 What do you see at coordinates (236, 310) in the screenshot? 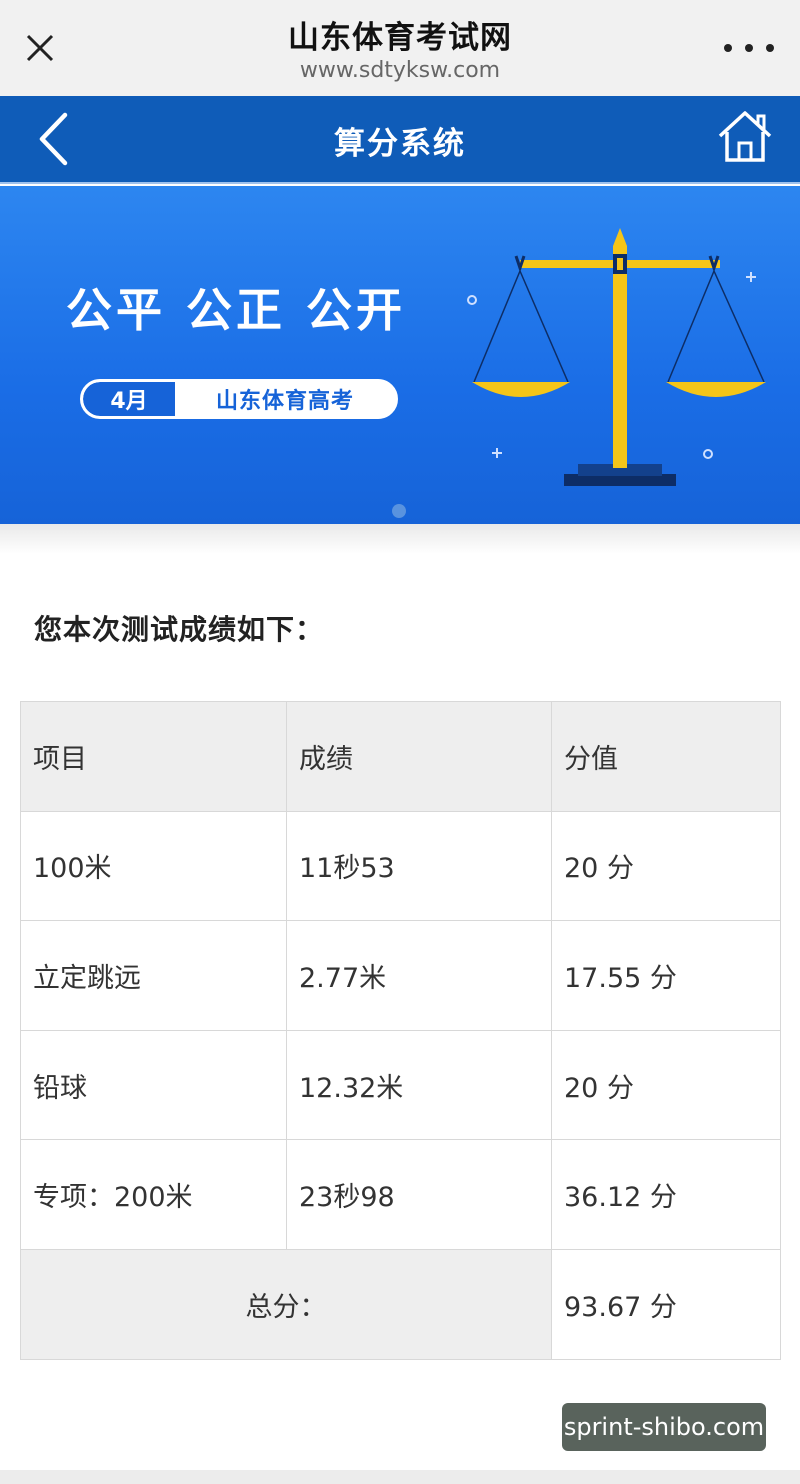
I see `banner-slogan: 公平 公正 公开` at bounding box center [236, 310].